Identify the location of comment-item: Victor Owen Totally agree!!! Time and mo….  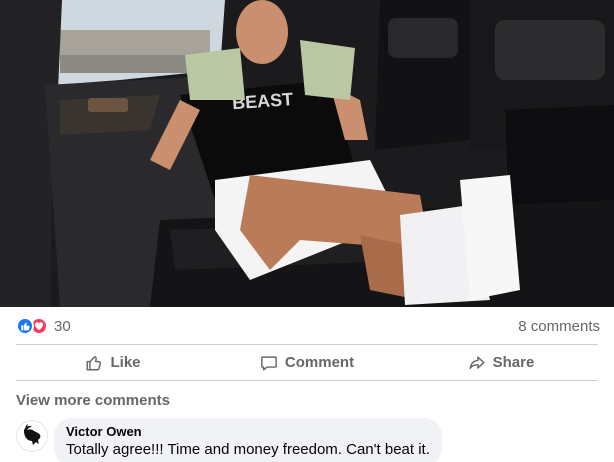
(229, 440).